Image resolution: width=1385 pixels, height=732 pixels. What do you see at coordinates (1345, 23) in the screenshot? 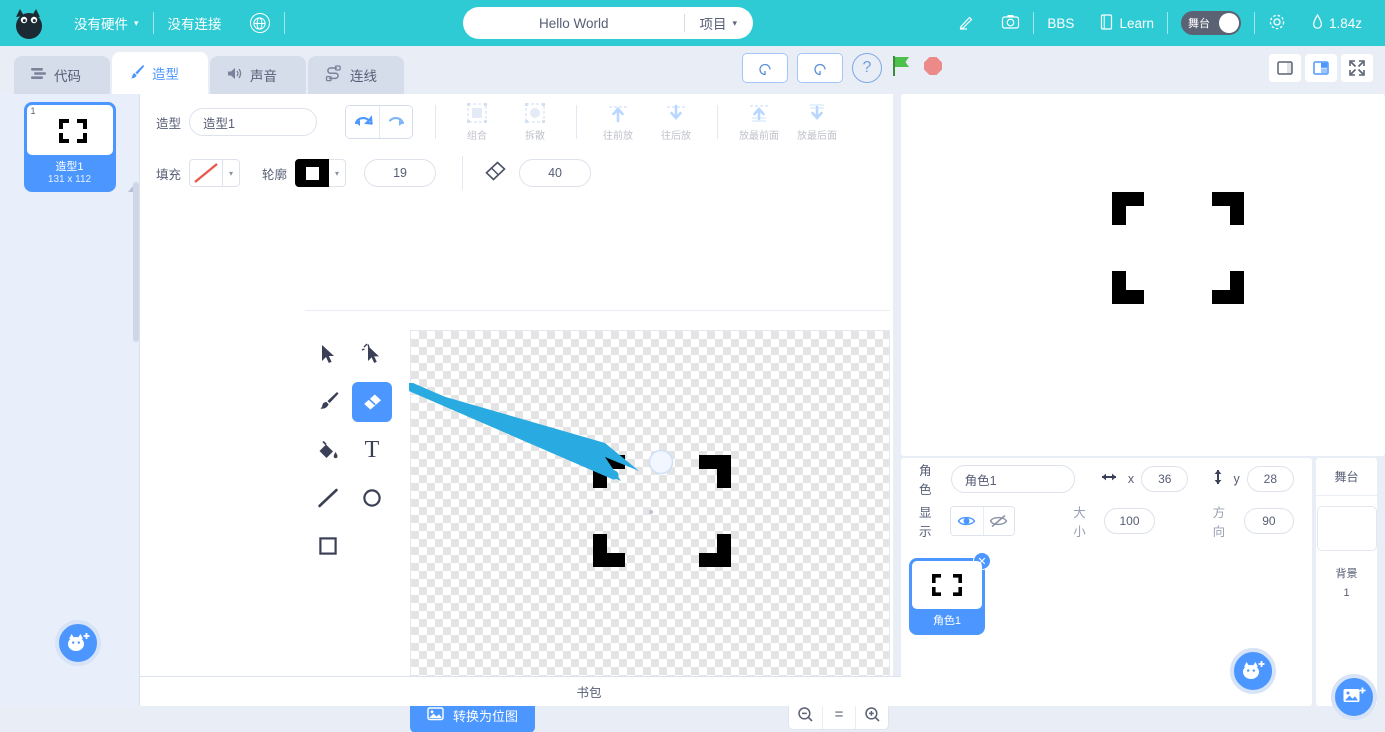
I see `version-label: 1.84z` at bounding box center [1345, 23].